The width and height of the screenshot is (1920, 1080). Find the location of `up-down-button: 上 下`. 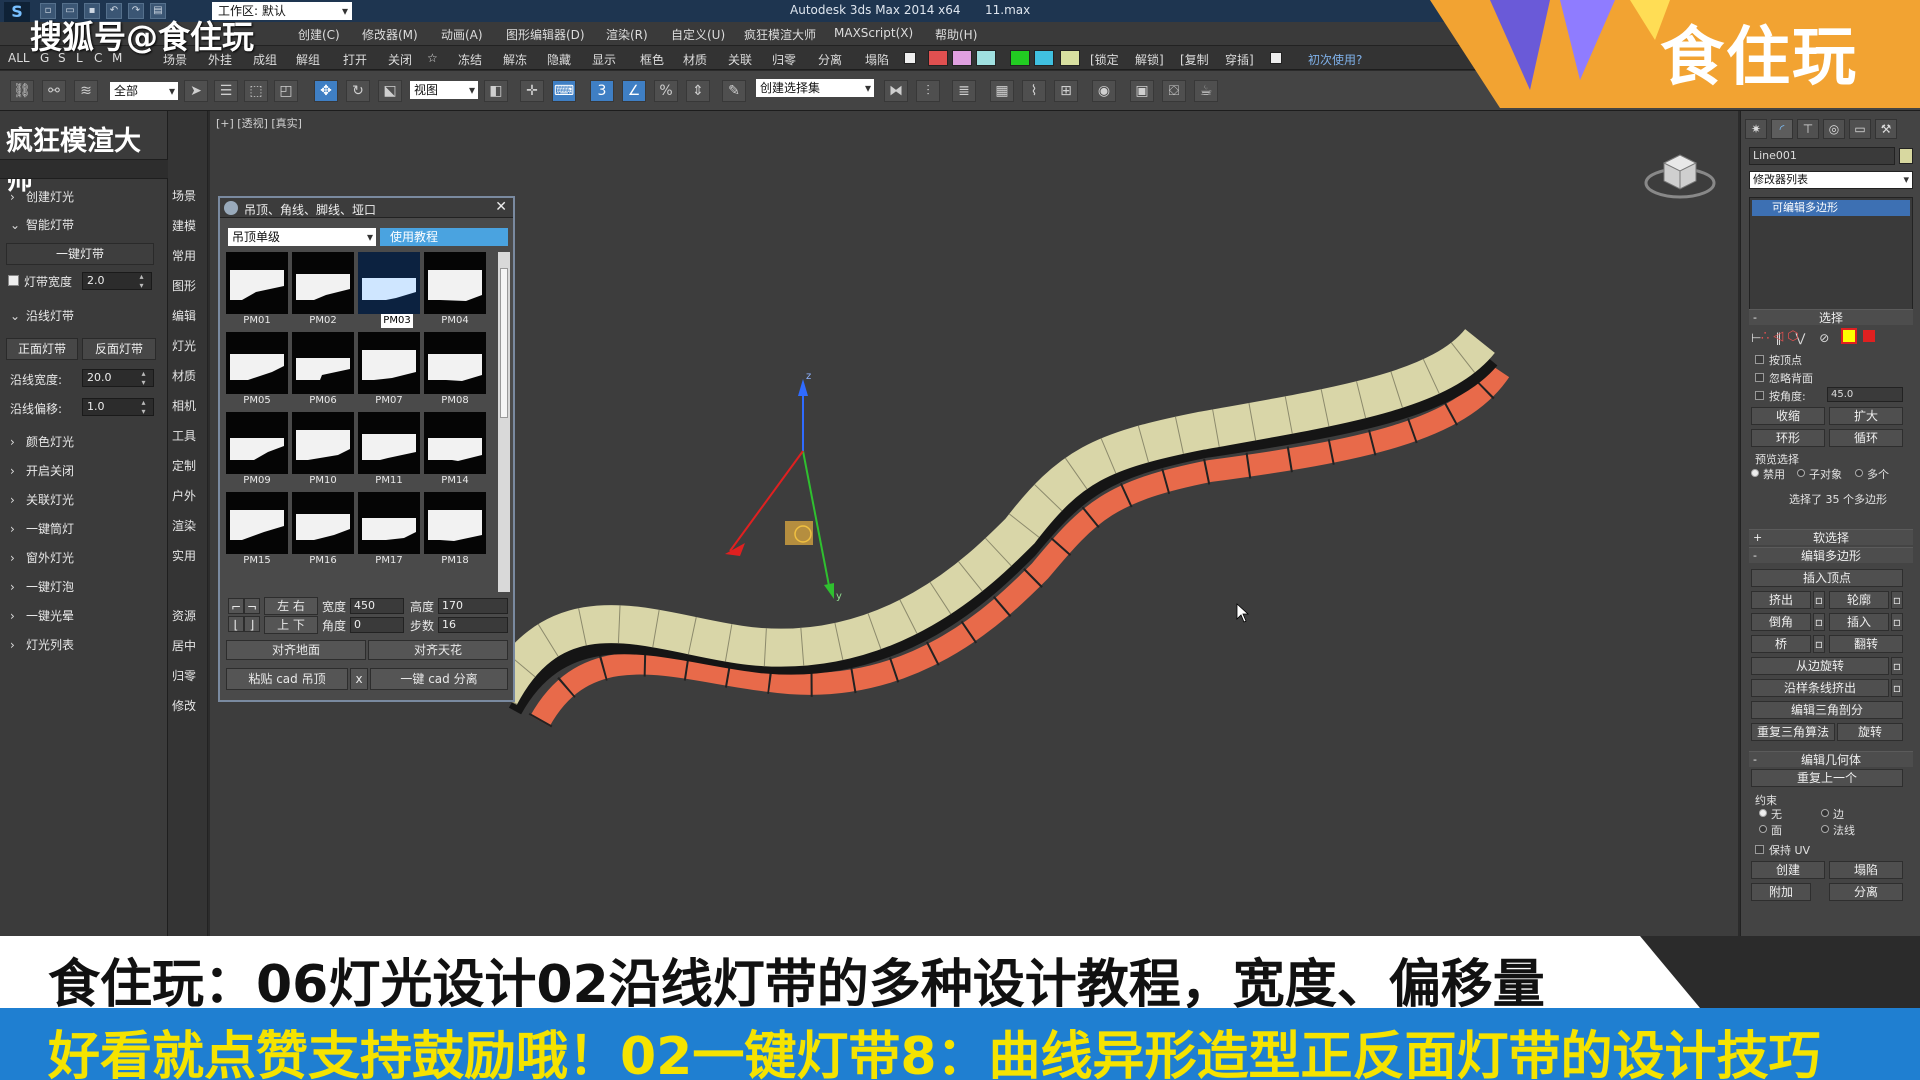

up-down-button: 上 下 is located at coordinates (291, 625).